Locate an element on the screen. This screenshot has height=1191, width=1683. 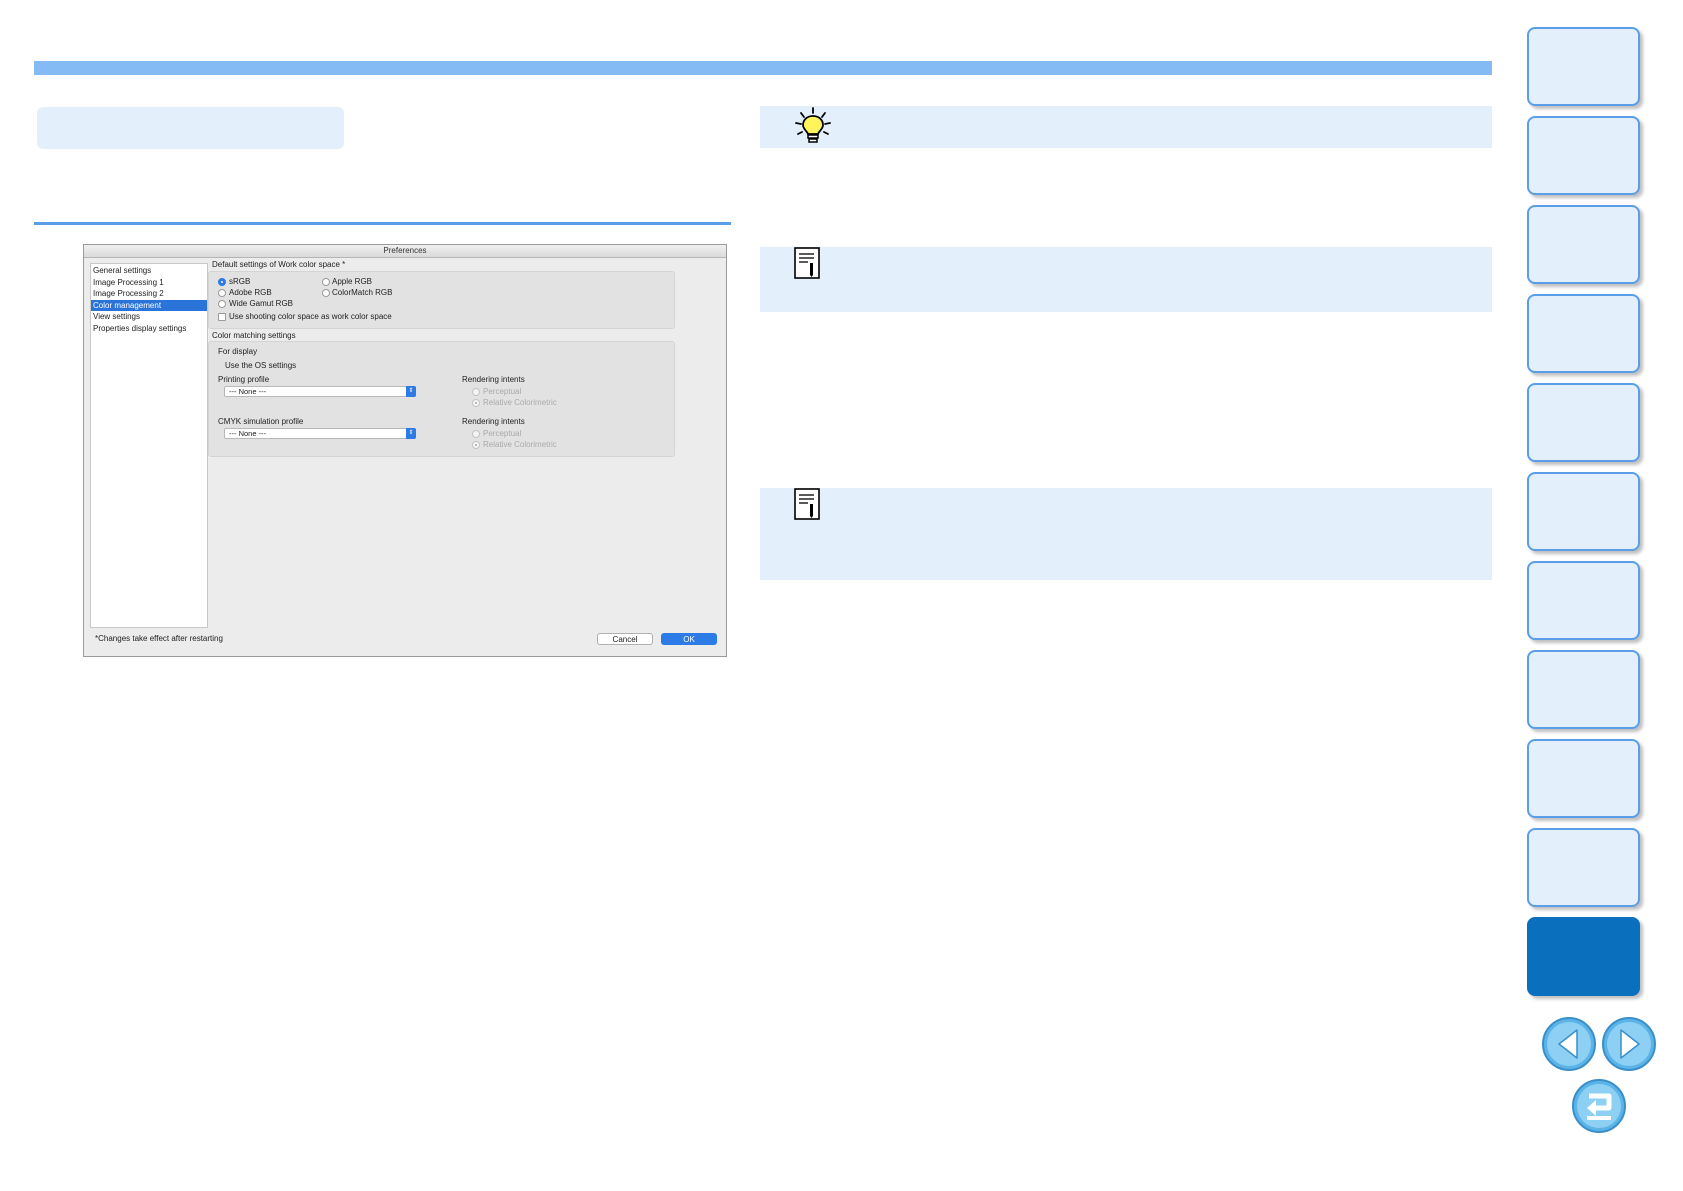
nav-tab-11-active is located at coordinates (1583, 956).